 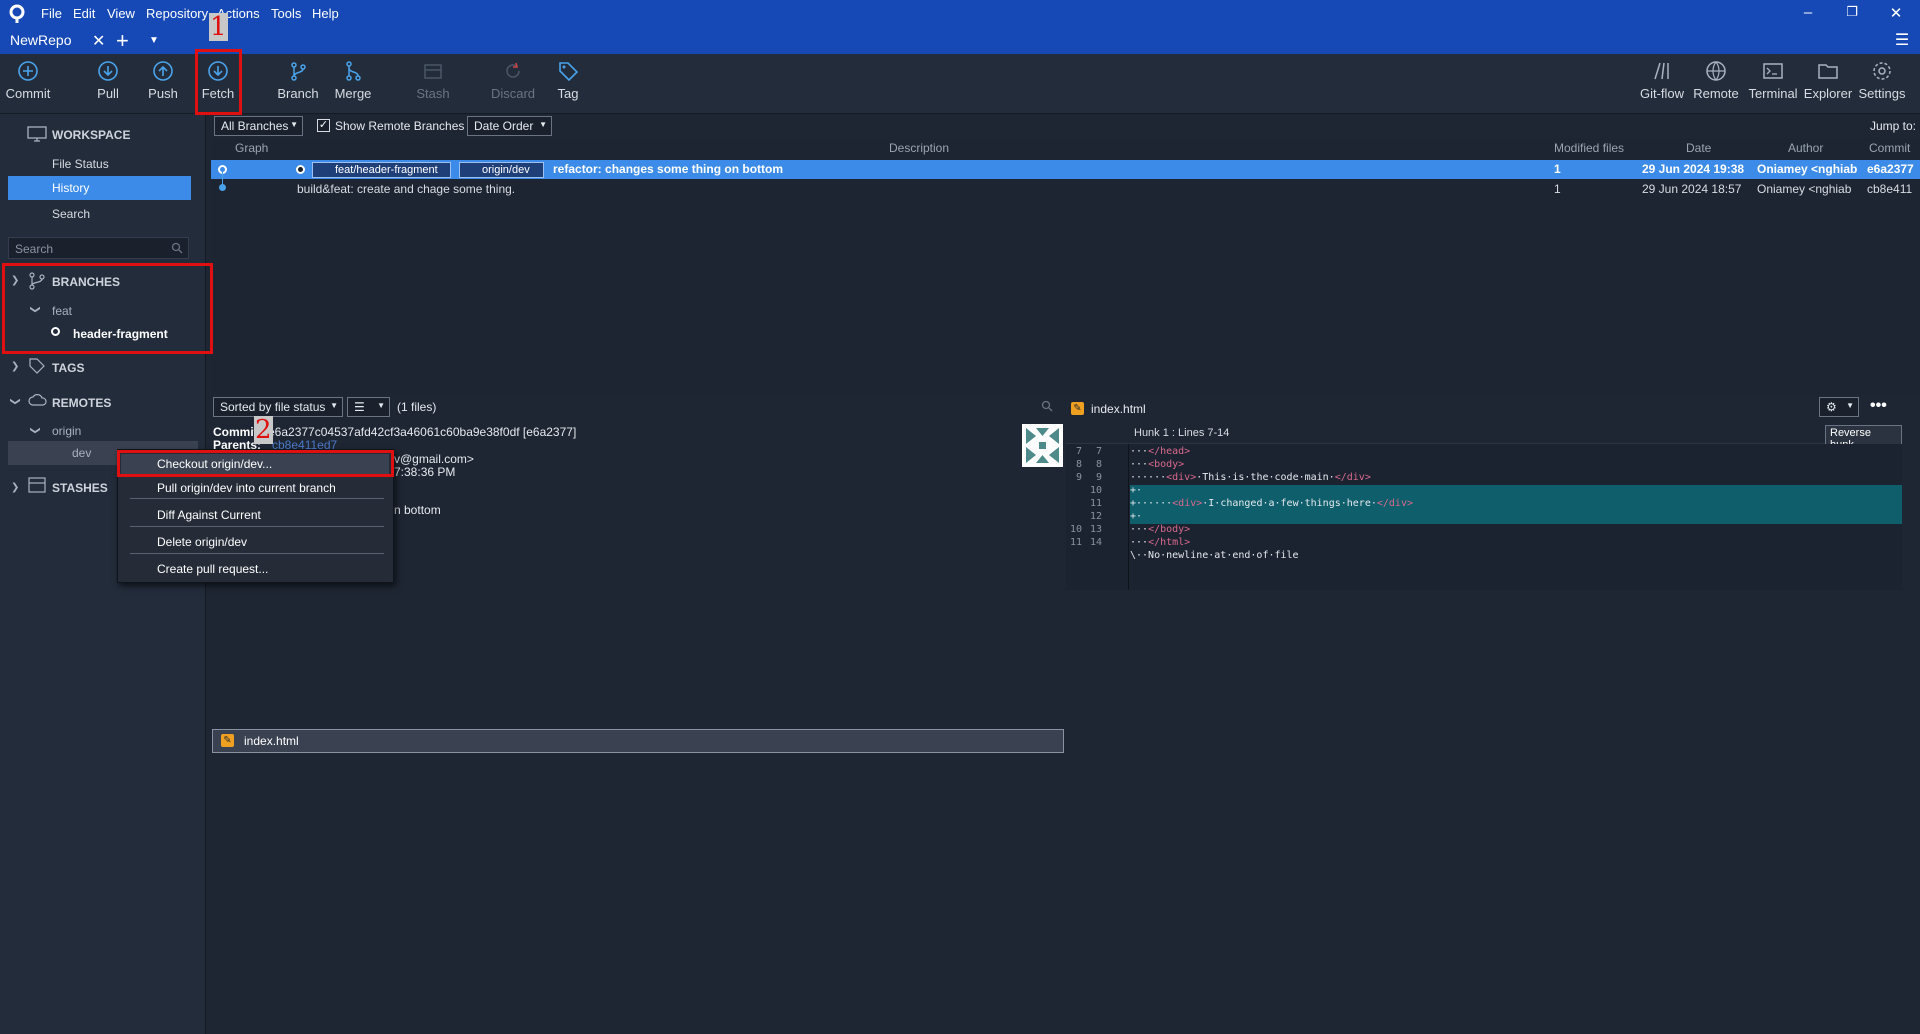 What do you see at coordinates (257, 498) in the screenshot?
I see `menu-separator` at bounding box center [257, 498].